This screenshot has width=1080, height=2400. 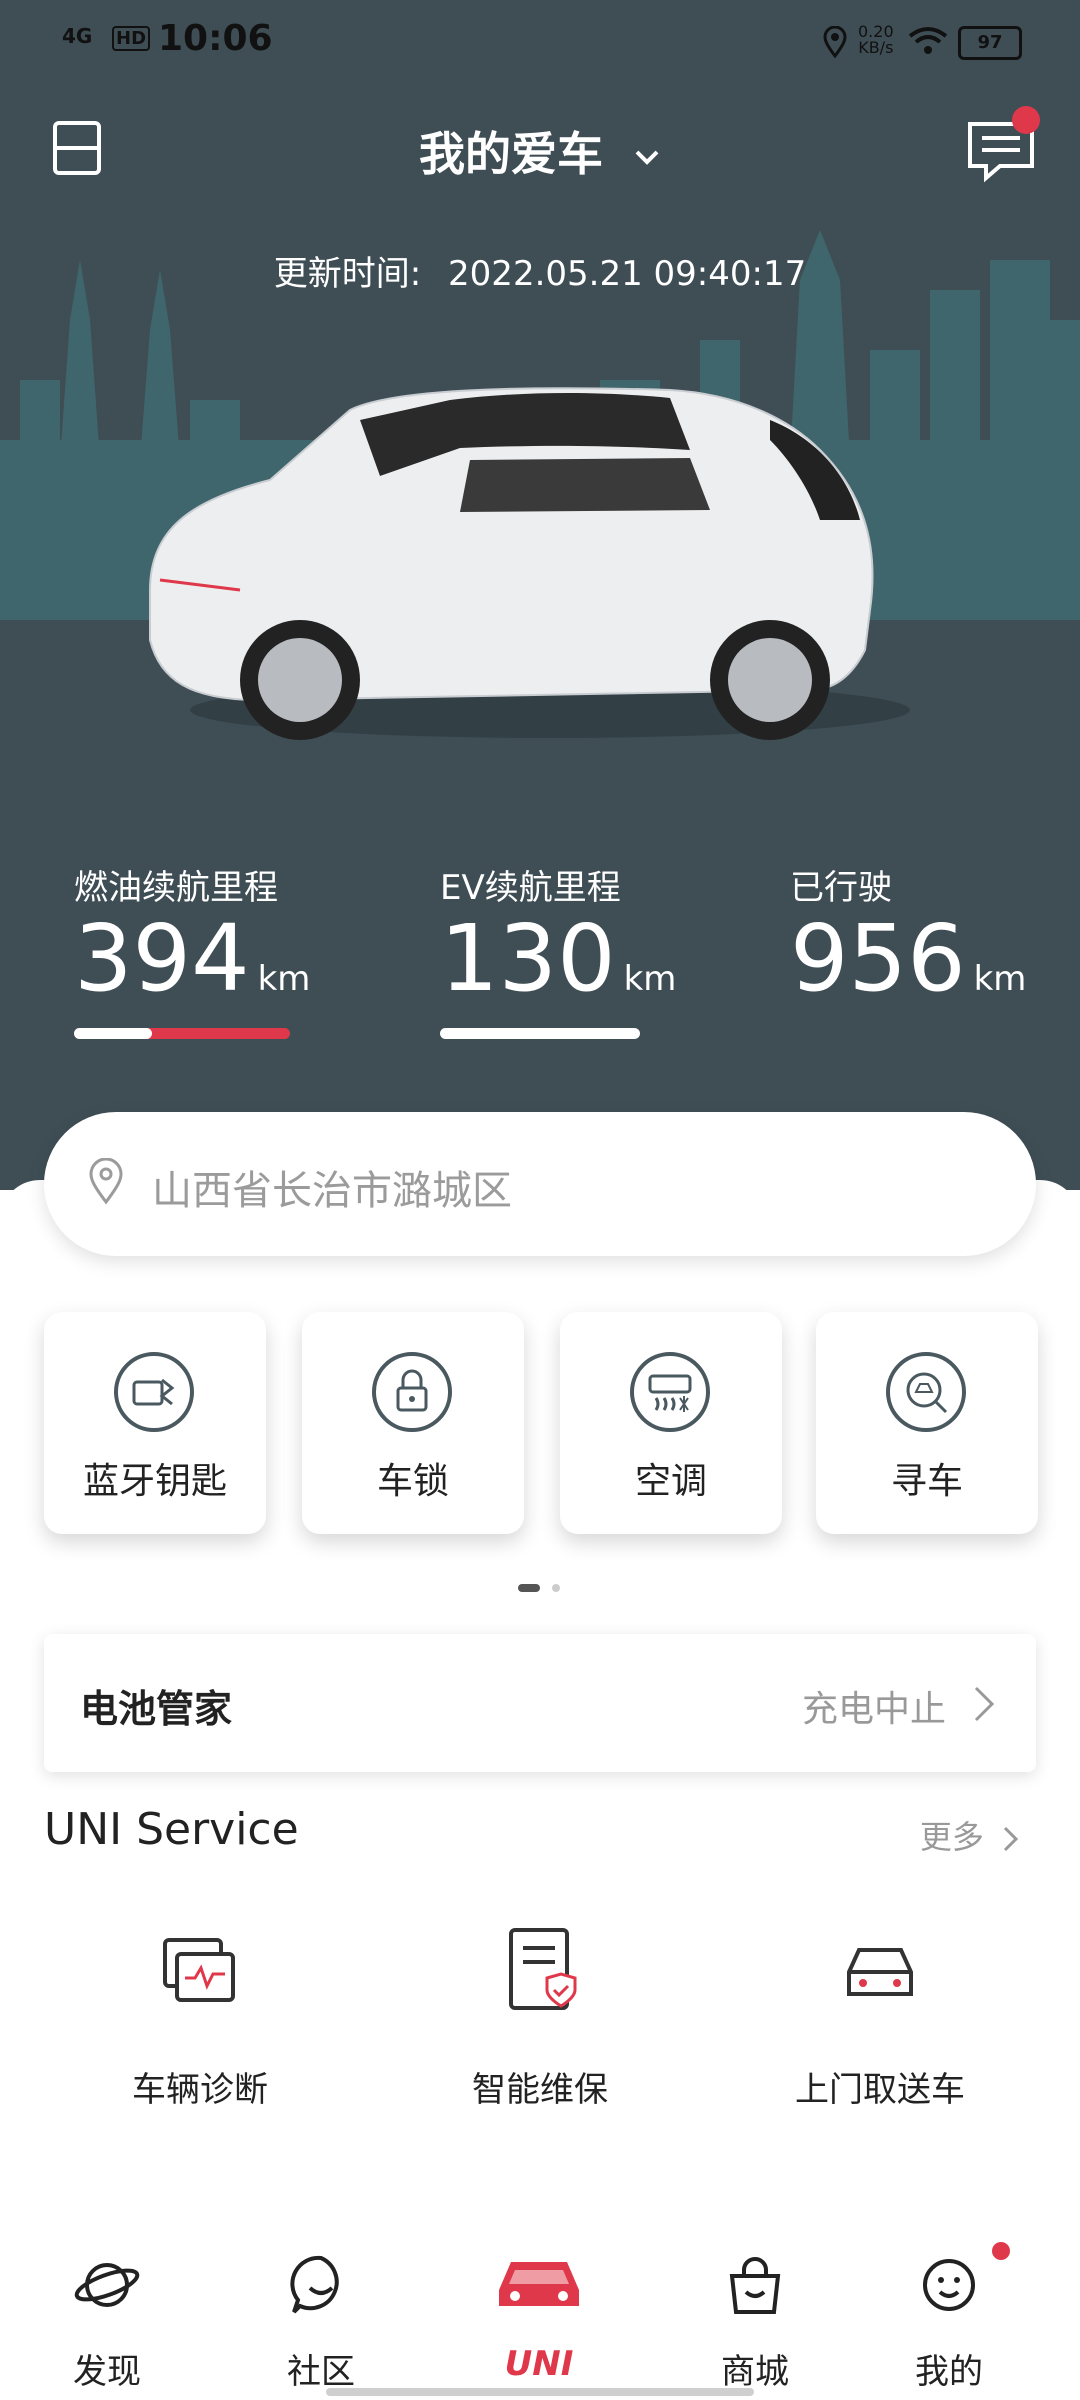 I want to click on tab-uni: UNI, so click(x=539, y=2315).